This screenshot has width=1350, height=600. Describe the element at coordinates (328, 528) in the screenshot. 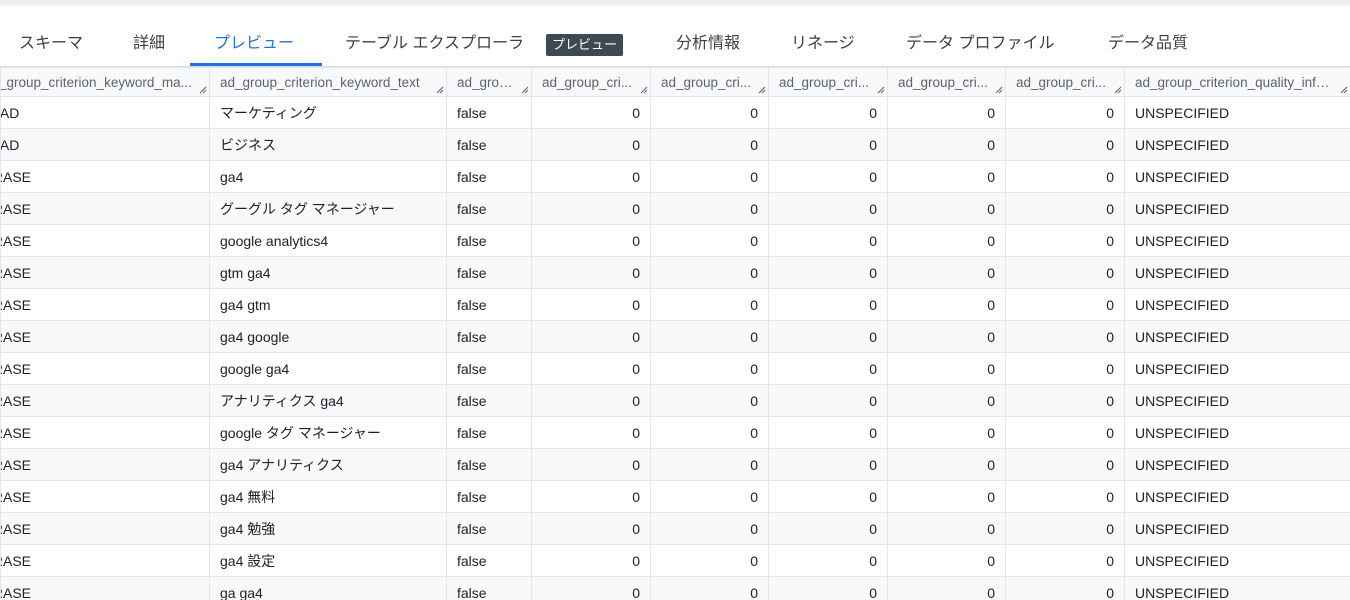

I see `table-cell: ga4 勉強` at that location.